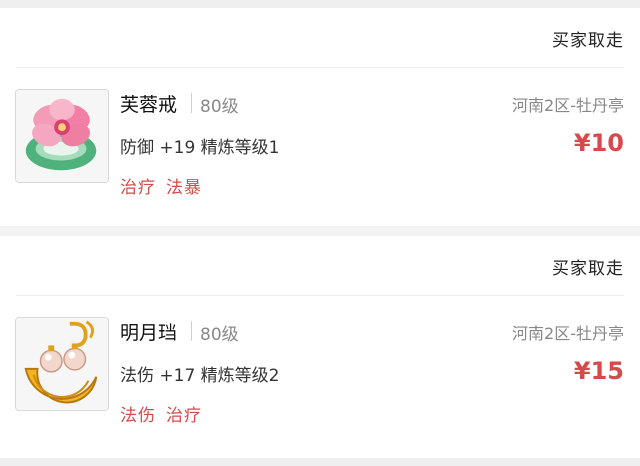 Image resolution: width=640 pixels, height=466 pixels. Describe the element at coordinates (200, 148) in the screenshot. I see `item-attributes: 防御 +19 精炼等级1` at that location.